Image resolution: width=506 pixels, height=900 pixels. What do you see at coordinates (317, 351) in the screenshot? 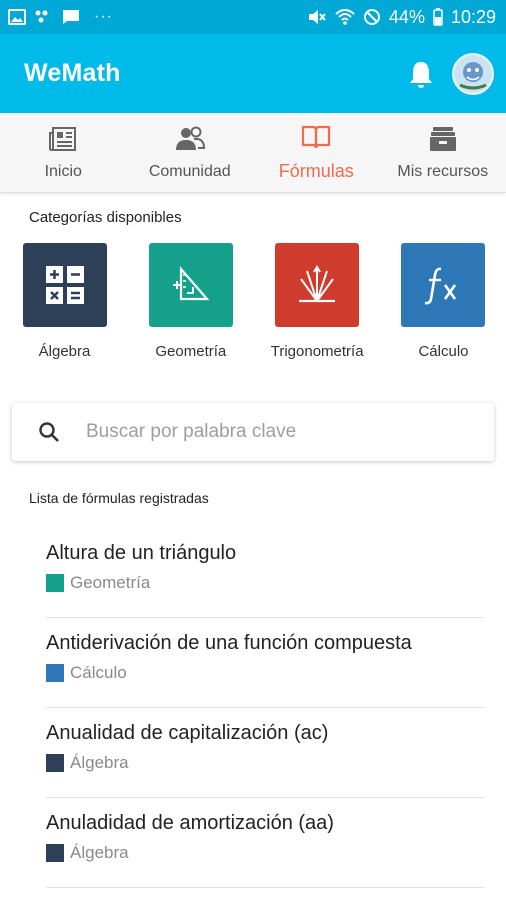
I see `category-label: Trigonometría` at bounding box center [317, 351].